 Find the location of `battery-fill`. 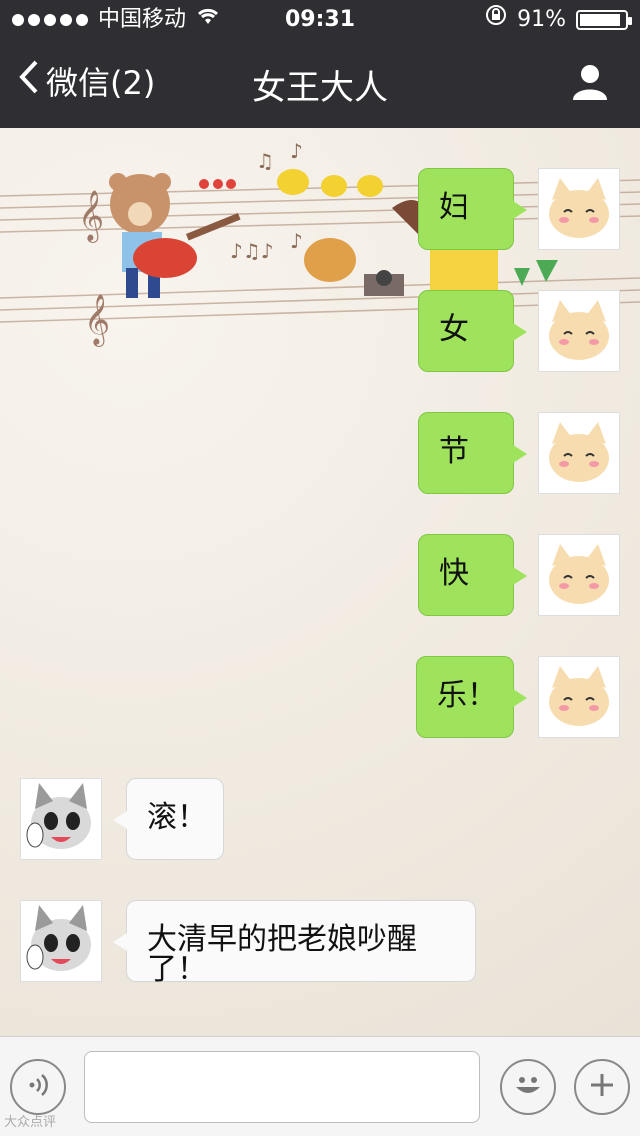

battery-fill is located at coordinates (600, 20).